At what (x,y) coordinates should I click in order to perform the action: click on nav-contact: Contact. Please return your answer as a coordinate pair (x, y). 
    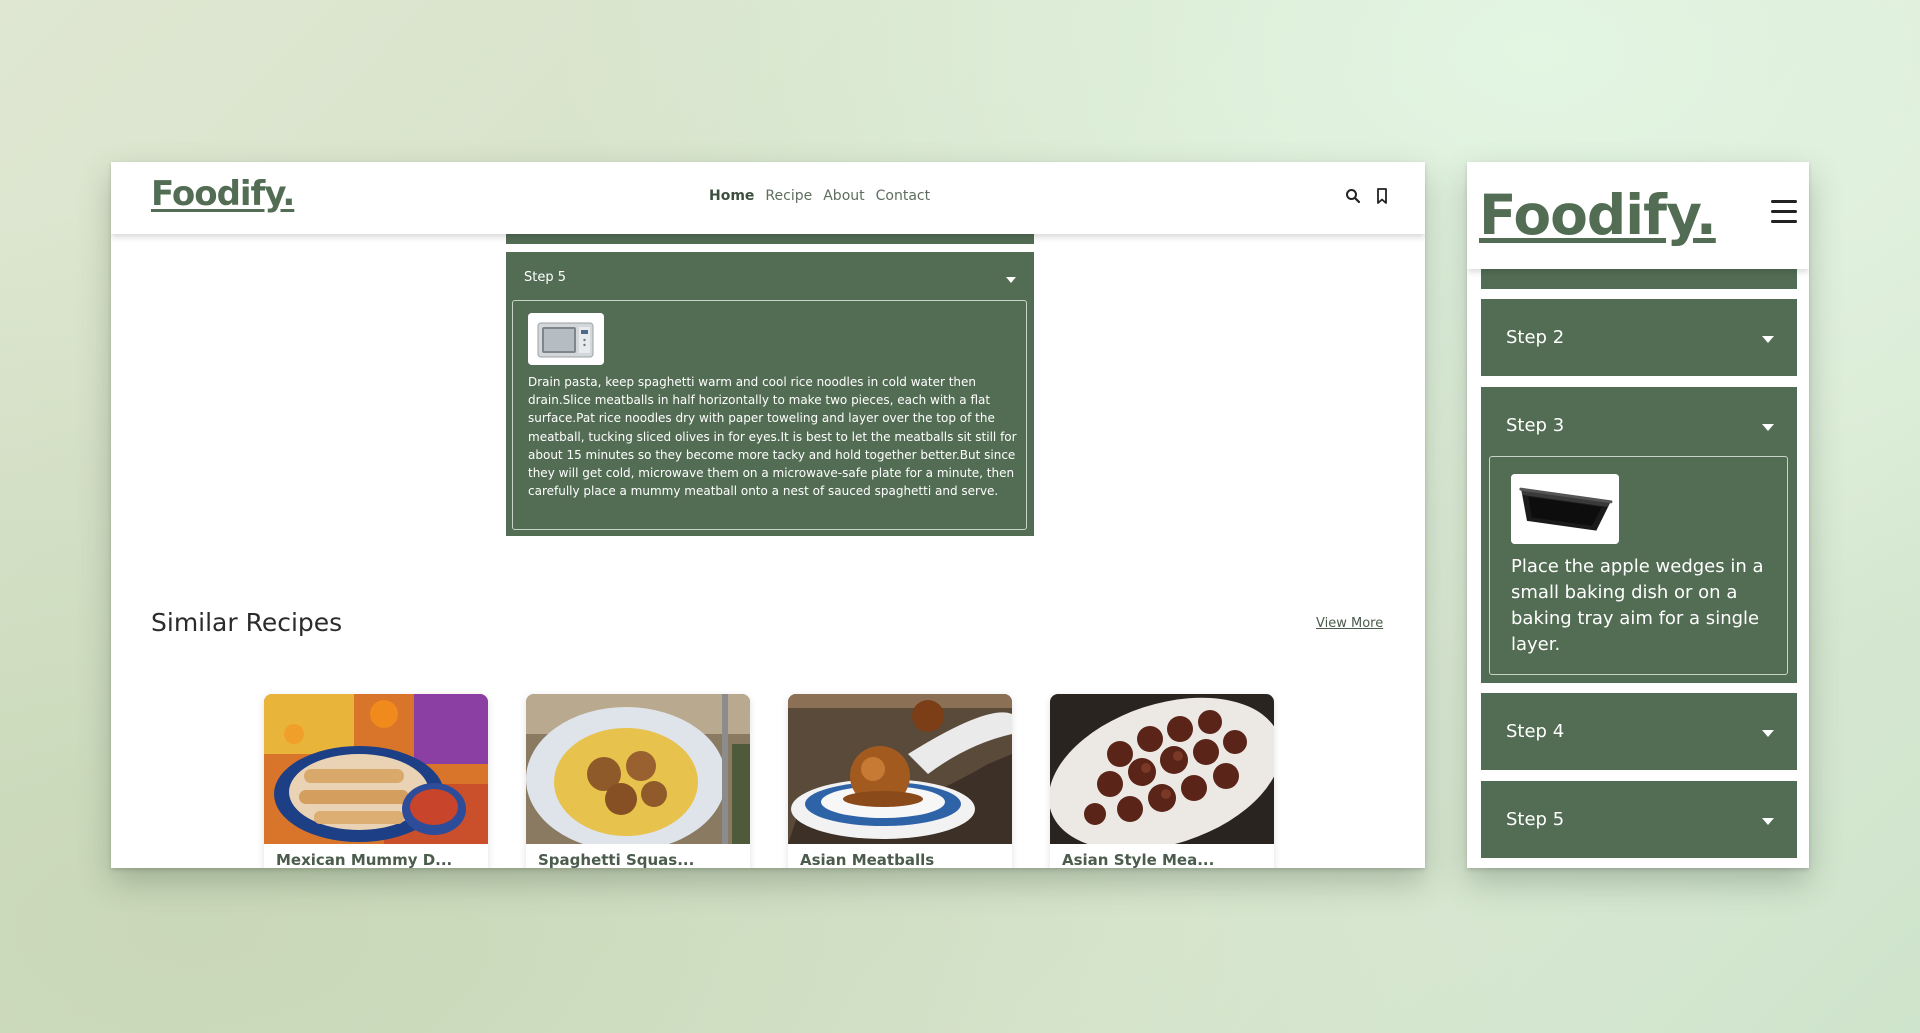
    Looking at the image, I should click on (903, 196).